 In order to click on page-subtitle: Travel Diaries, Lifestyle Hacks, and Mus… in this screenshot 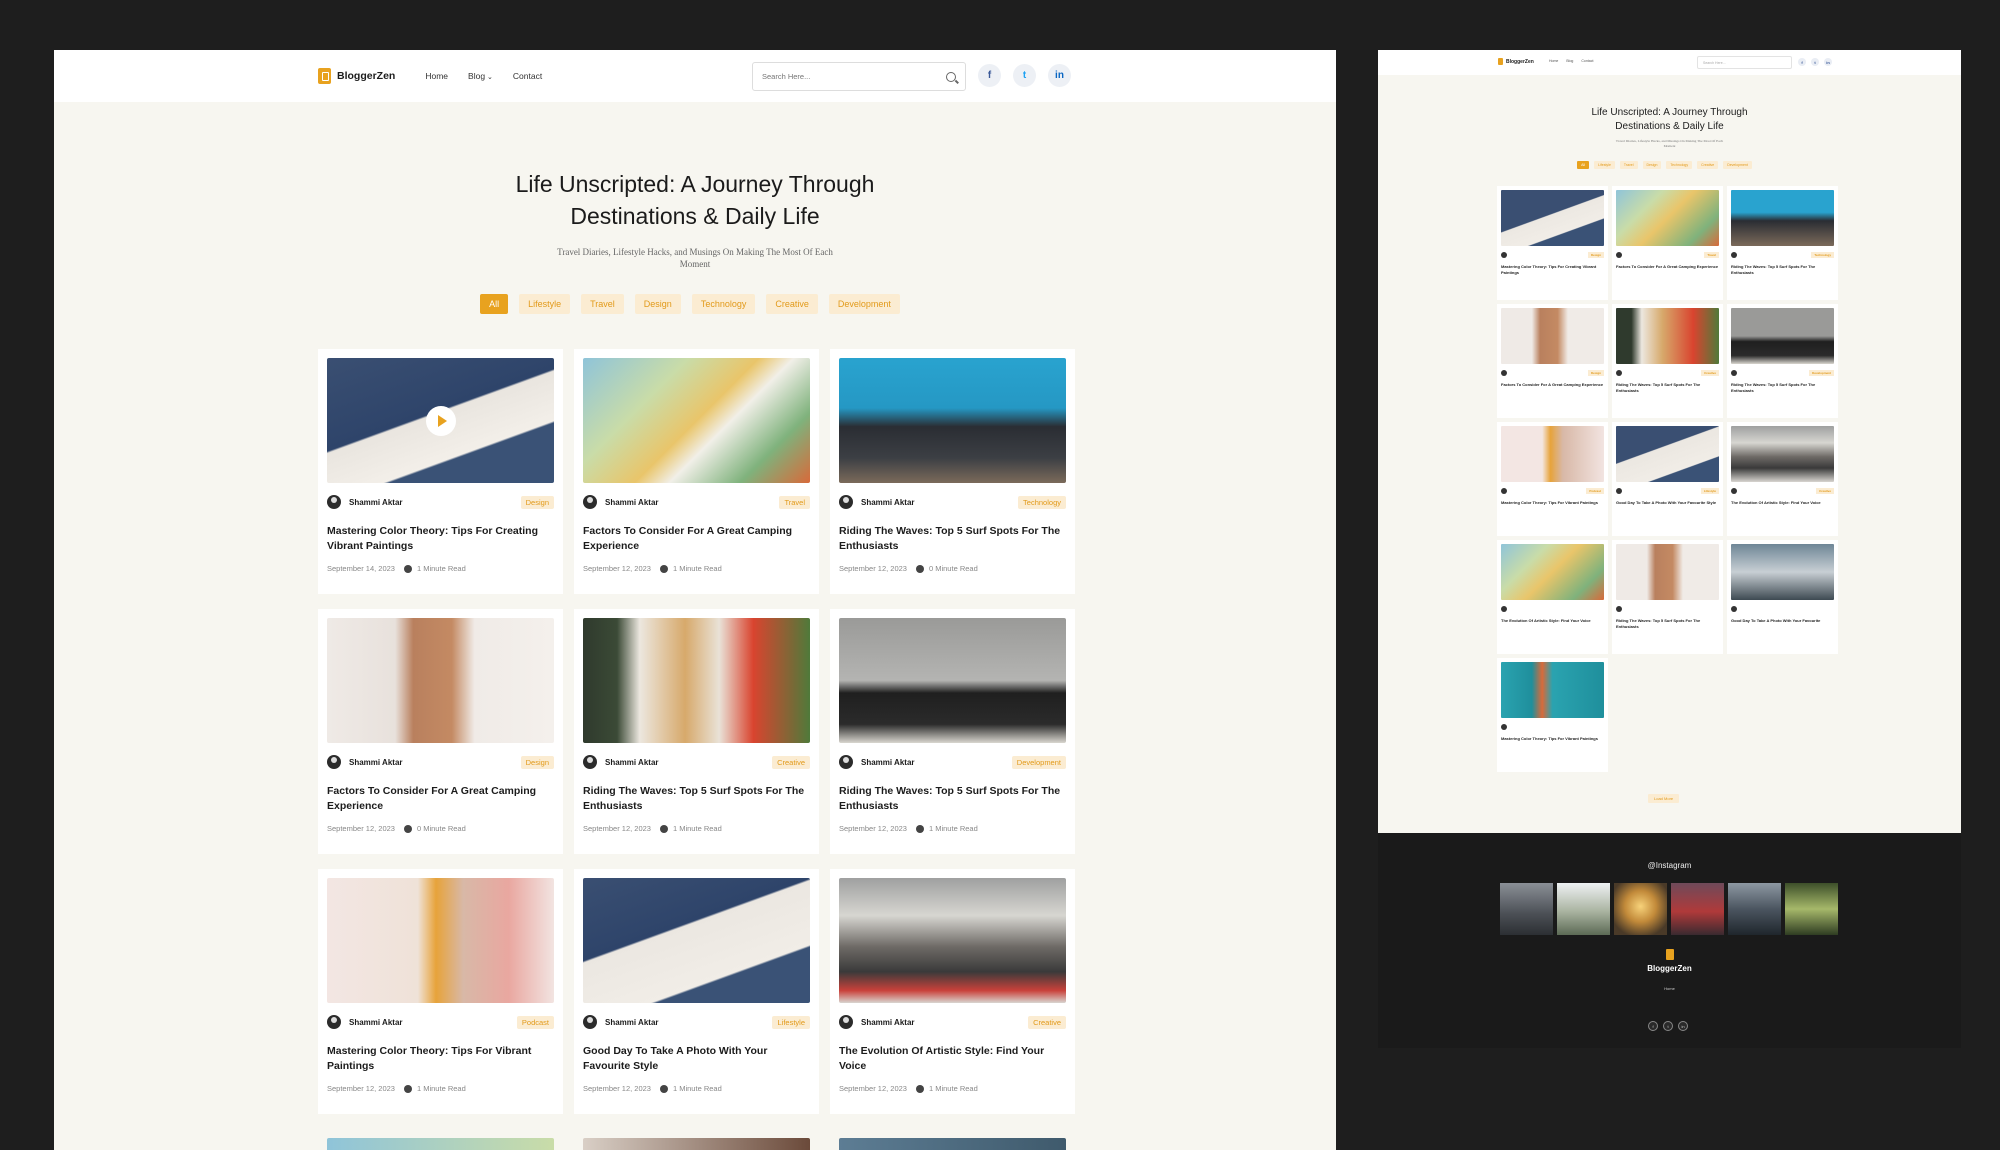, I will do `click(695, 258)`.